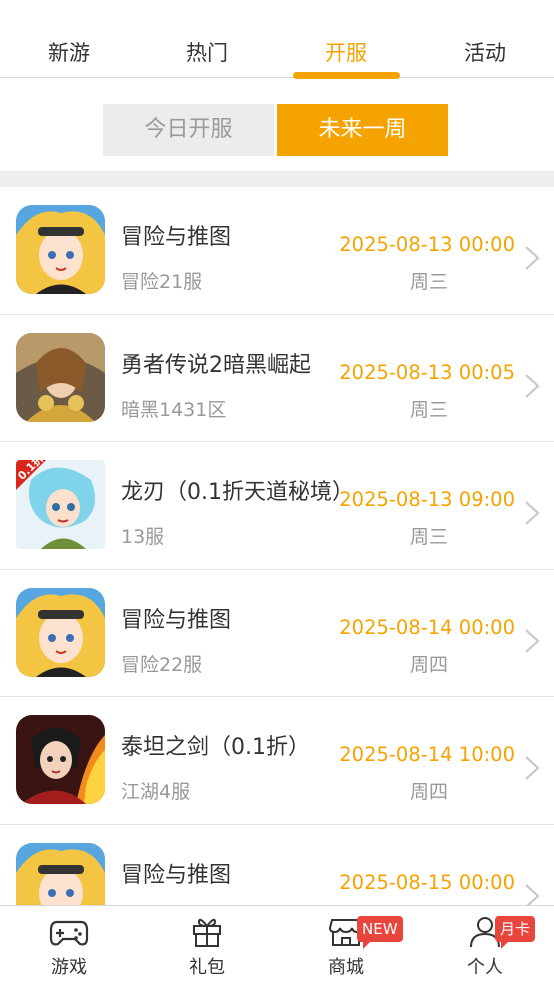 The image size is (554, 984). Describe the element at coordinates (427, 754) in the screenshot. I see `open-time: 2025-08-14 10:00` at that location.